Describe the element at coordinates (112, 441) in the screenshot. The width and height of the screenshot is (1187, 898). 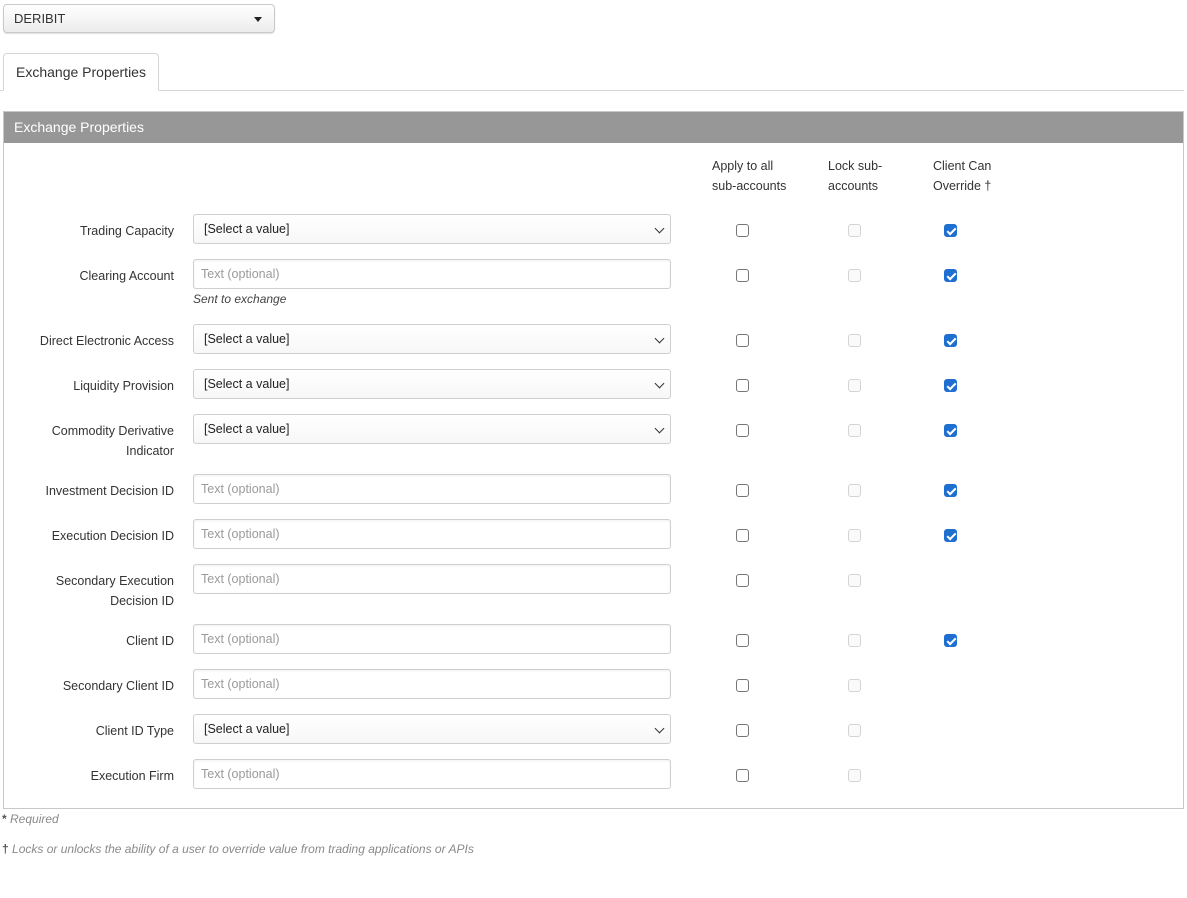
I see `field-label: Commodity Derivative Indicator` at that location.